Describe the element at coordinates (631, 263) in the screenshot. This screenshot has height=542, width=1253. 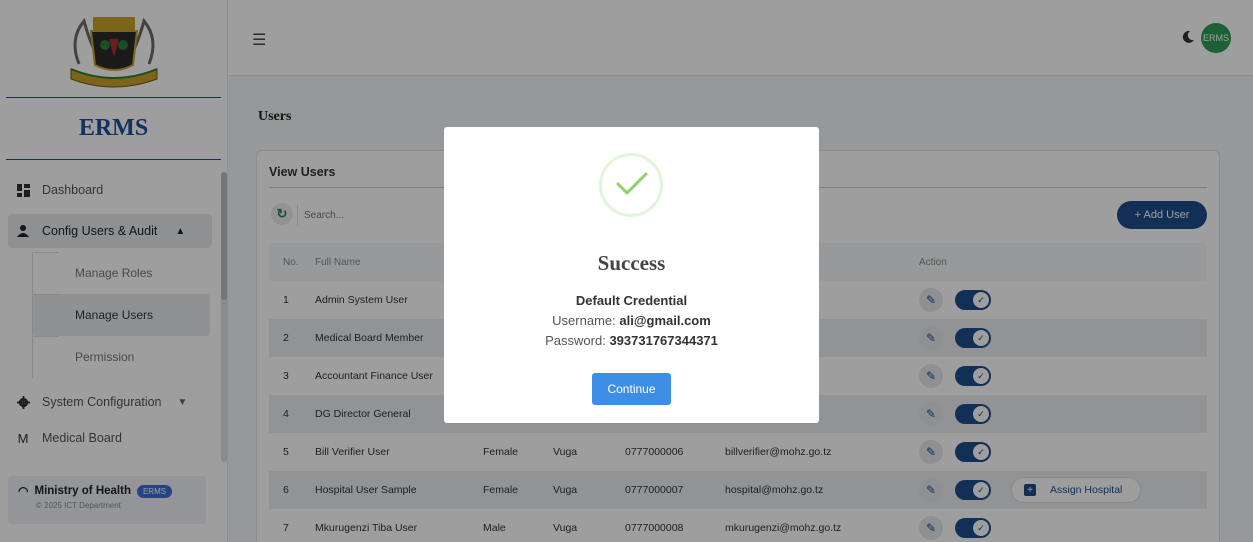
I see `modal-title: Success` at that location.